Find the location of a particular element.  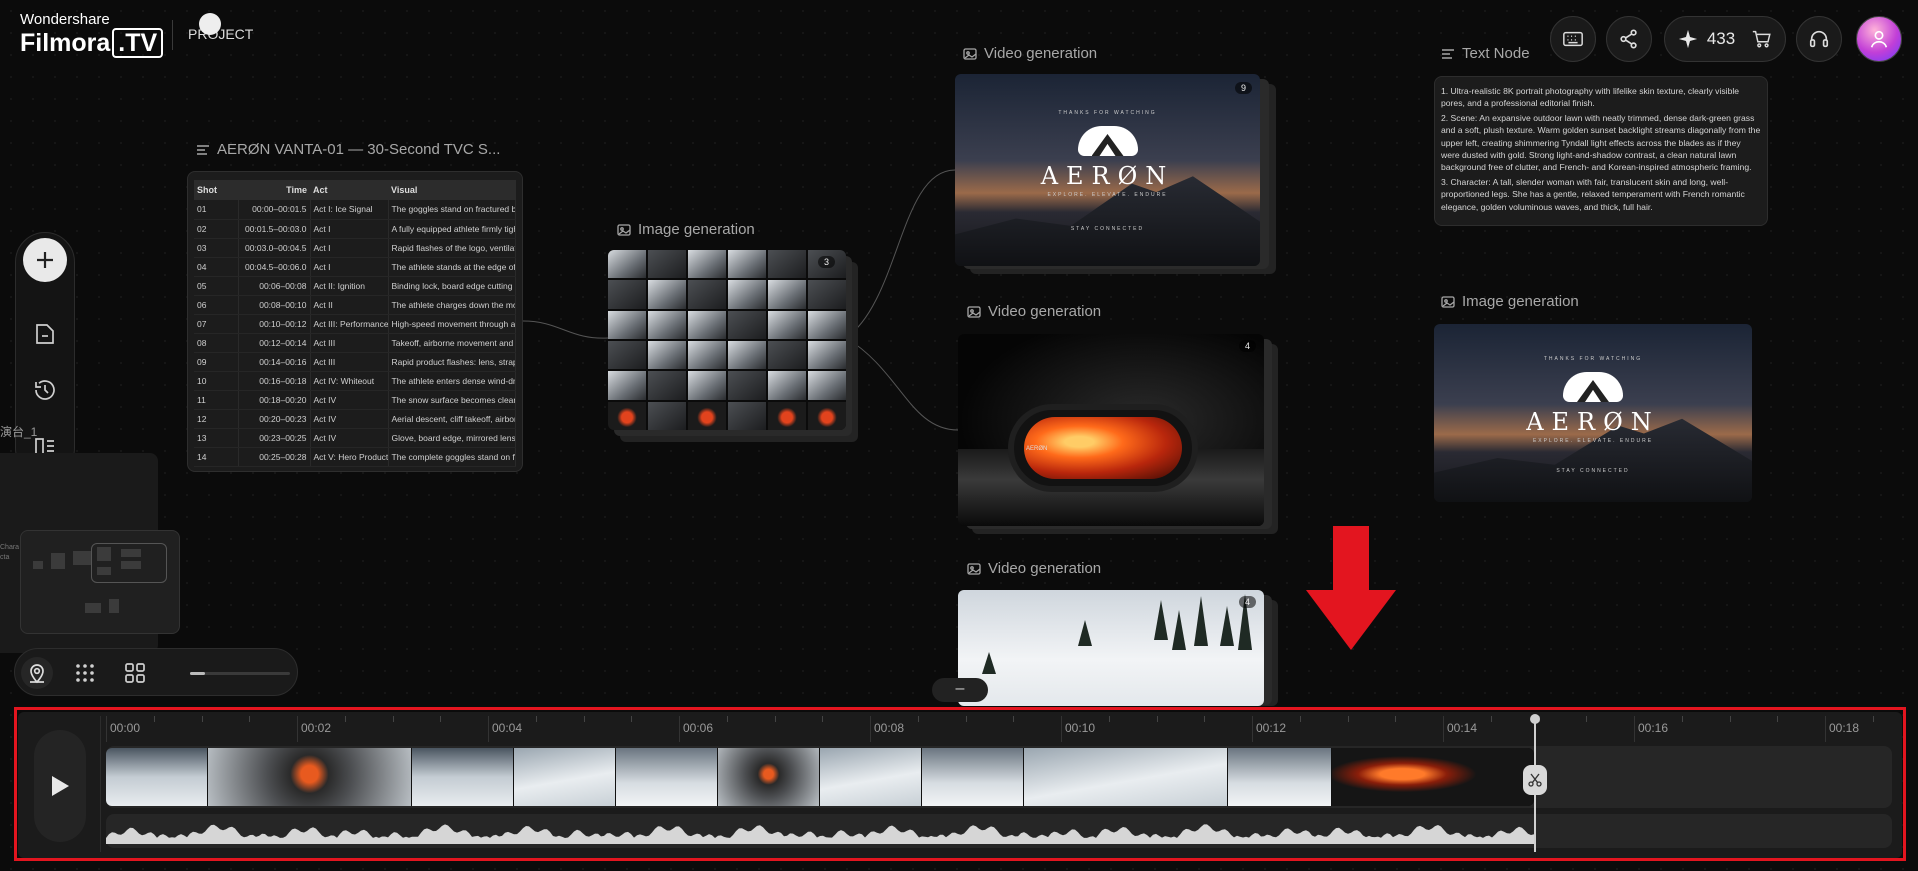

video-thumbnail-3: 4 is located at coordinates (1111, 648).